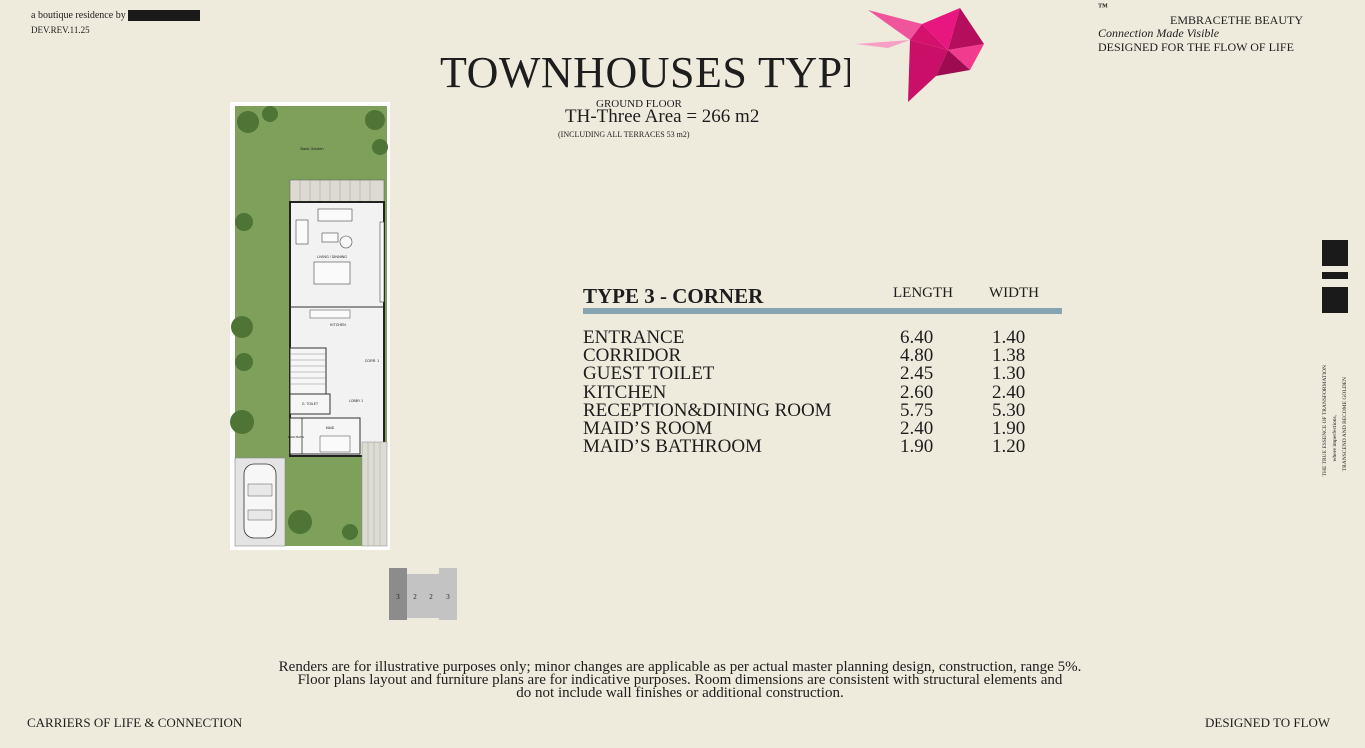  I want to click on plan-label-kitchen: KITCHEN, so click(338, 325).